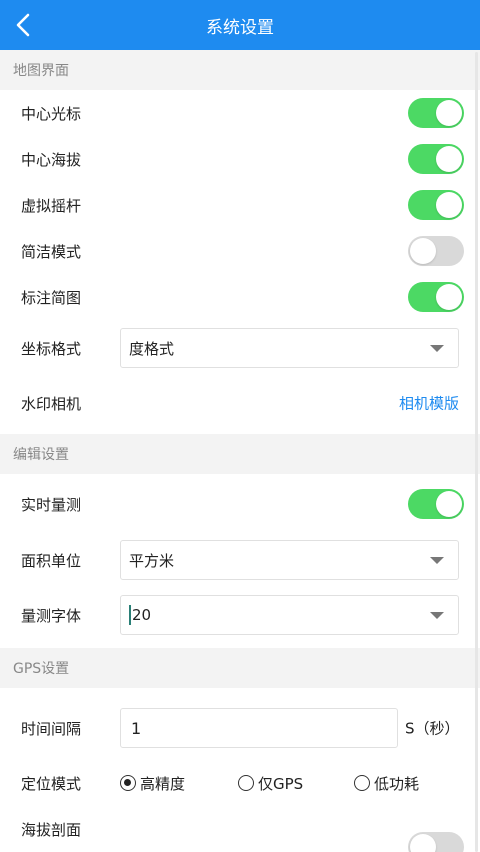  I want to click on row-measure-font: 量测字体 20, so click(240, 615).